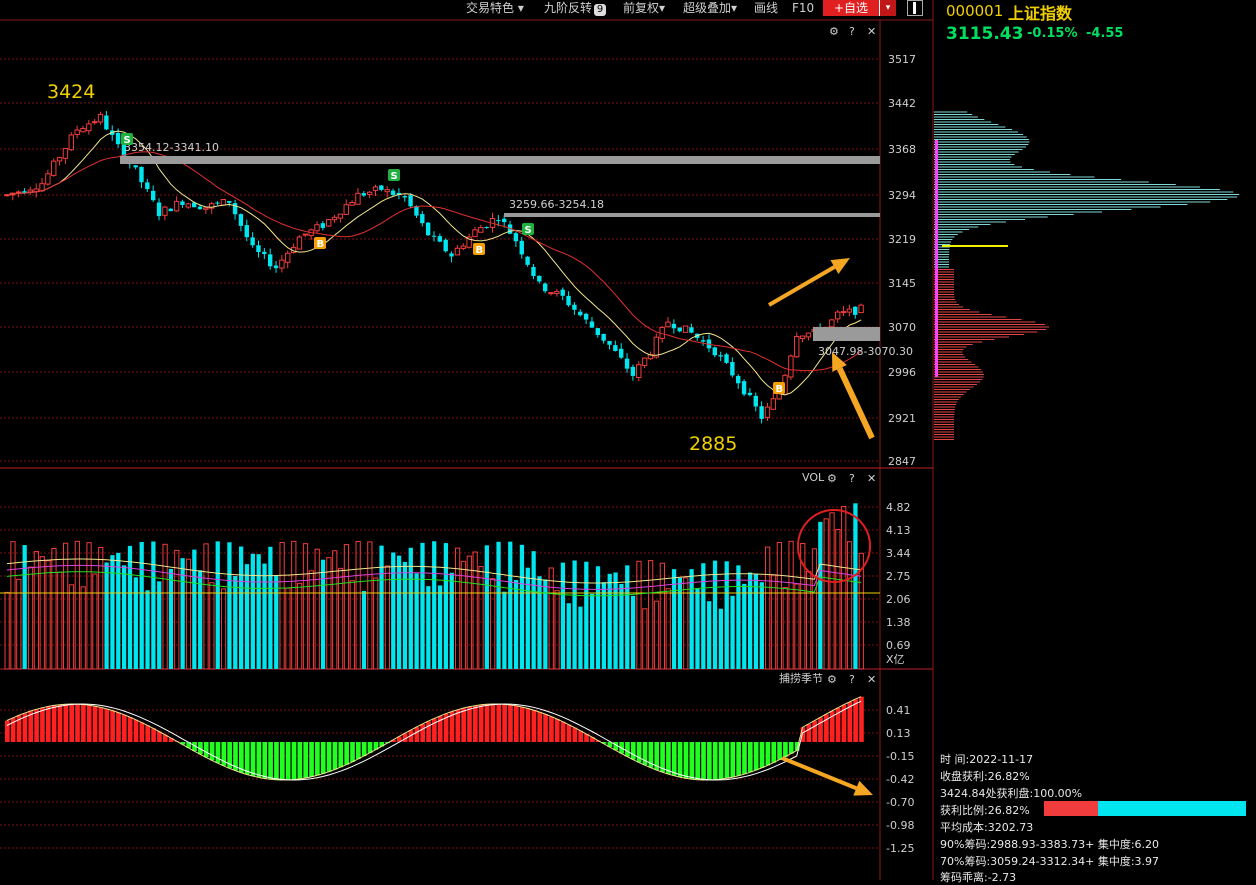  What do you see at coordinates (895, 659) in the screenshot?
I see `vol-unit-label: X亿` at bounding box center [895, 659].